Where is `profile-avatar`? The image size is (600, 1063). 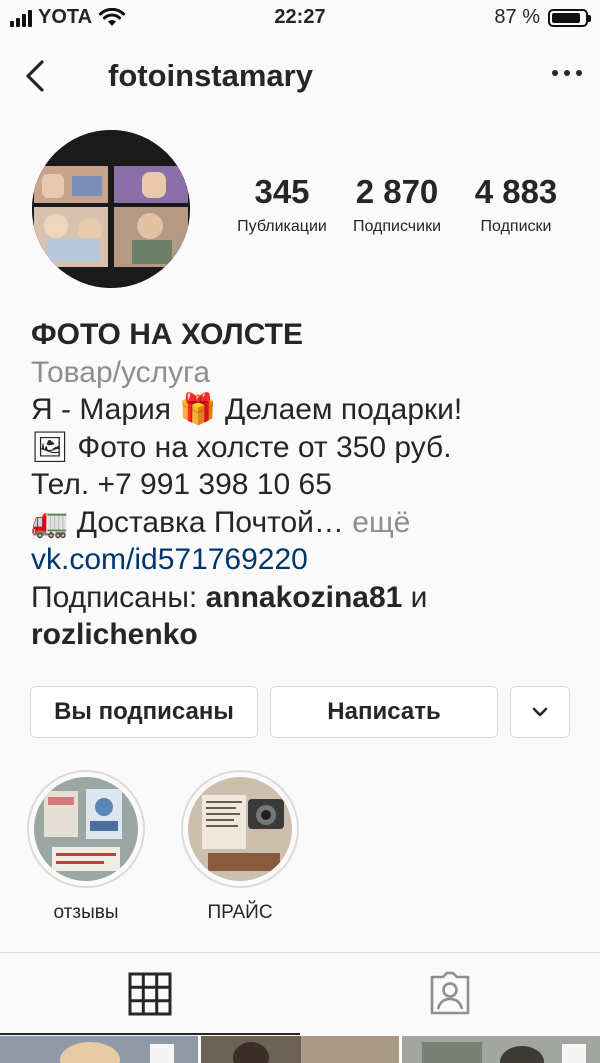
profile-avatar is located at coordinates (111, 209).